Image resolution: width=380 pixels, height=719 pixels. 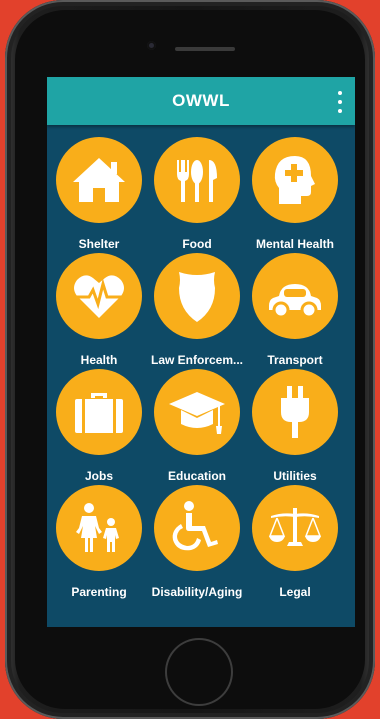 I want to click on category-transport: Transport, so click(x=295, y=311).